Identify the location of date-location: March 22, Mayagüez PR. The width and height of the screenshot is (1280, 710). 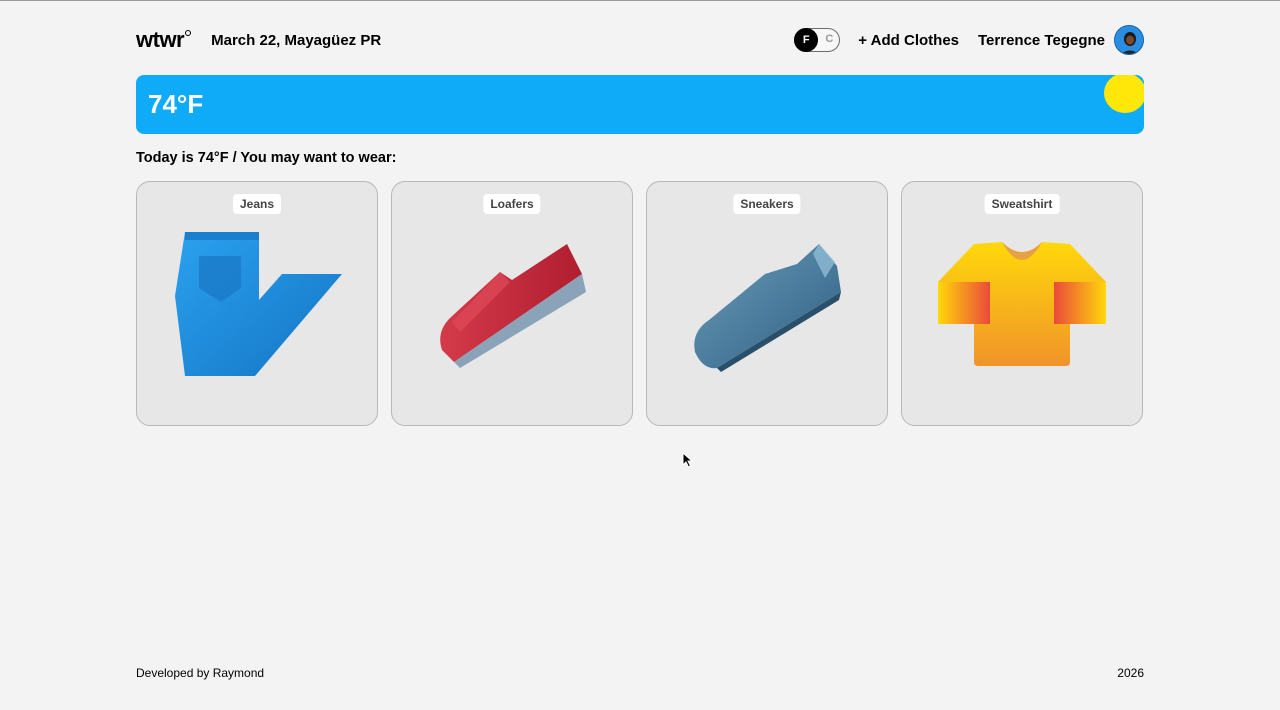
(296, 40).